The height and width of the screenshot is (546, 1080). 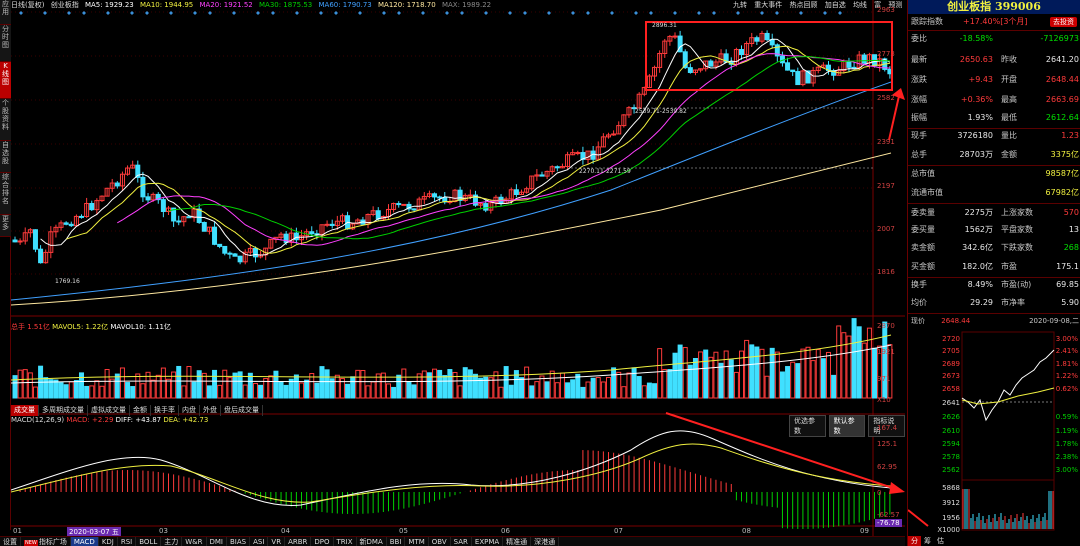 I want to click on ma10-value: MA10: 1944.95, so click(x=166, y=5).